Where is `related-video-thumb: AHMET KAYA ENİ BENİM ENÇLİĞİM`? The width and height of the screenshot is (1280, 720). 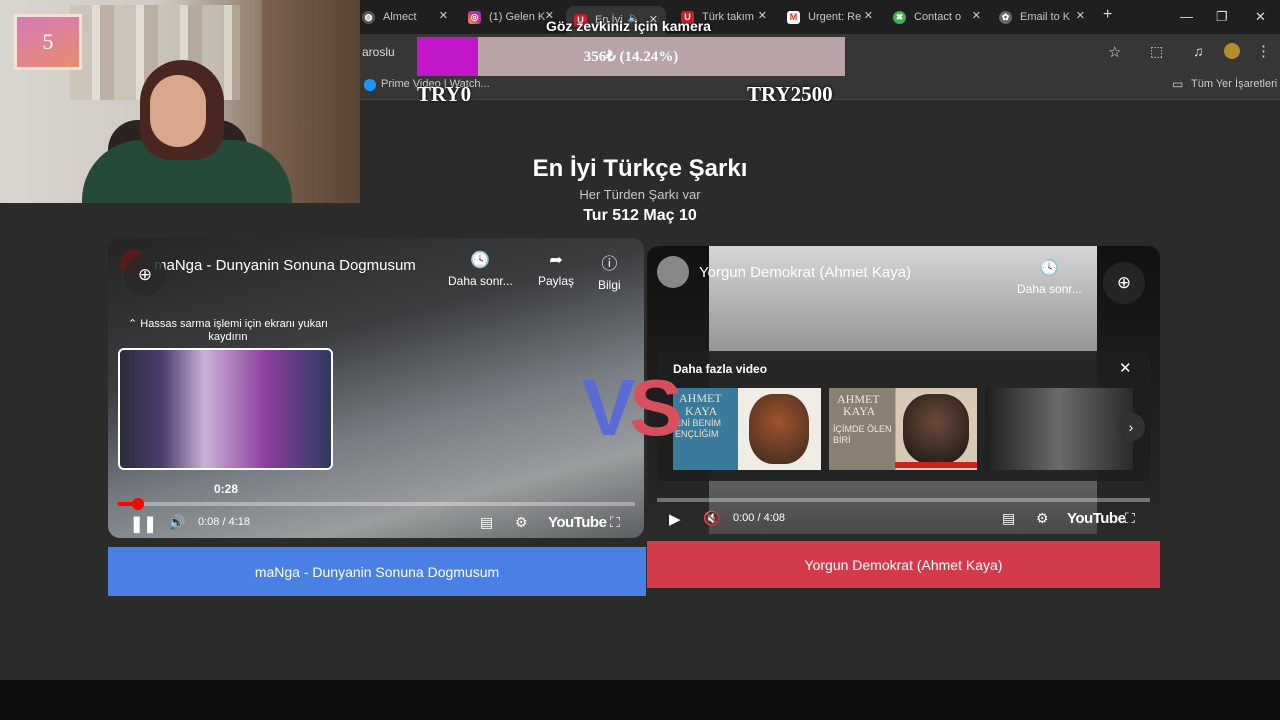
related-video-thumb: AHMET KAYA ENİ BENİM ENÇLİĞİM is located at coordinates (747, 429).